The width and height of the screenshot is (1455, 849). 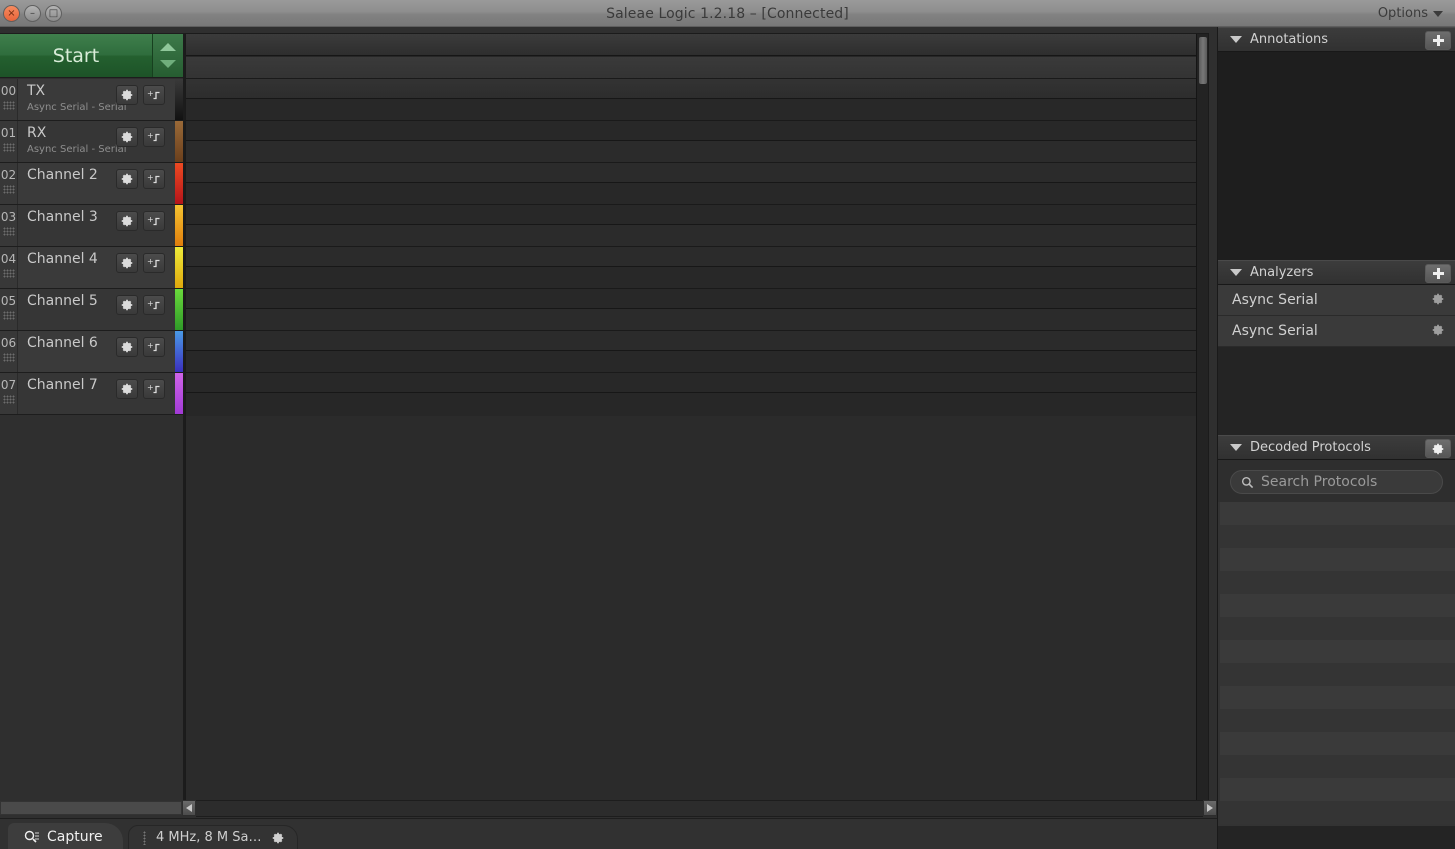 What do you see at coordinates (91, 226) in the screenshot?
I see `channel-row: 03 Channel 3 +` at bounding box center [91, 226].